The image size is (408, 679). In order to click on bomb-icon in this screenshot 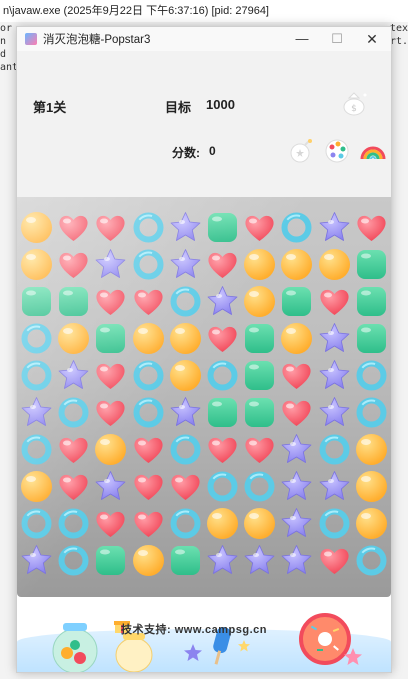, I will do `click(301, 151)`.